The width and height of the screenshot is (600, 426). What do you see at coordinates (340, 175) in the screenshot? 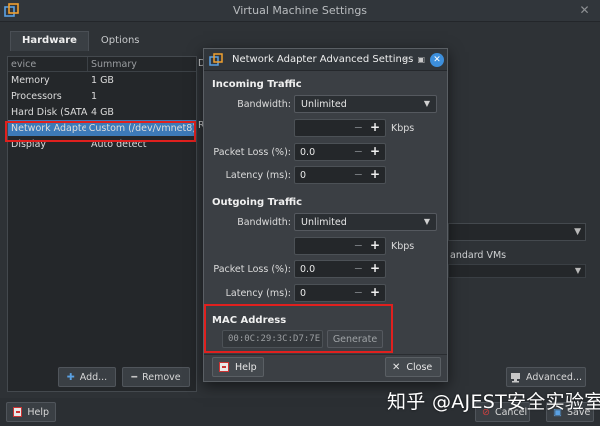
I see `incoming-latency-stepper: 0 − +` at bounding box center [340, 175].